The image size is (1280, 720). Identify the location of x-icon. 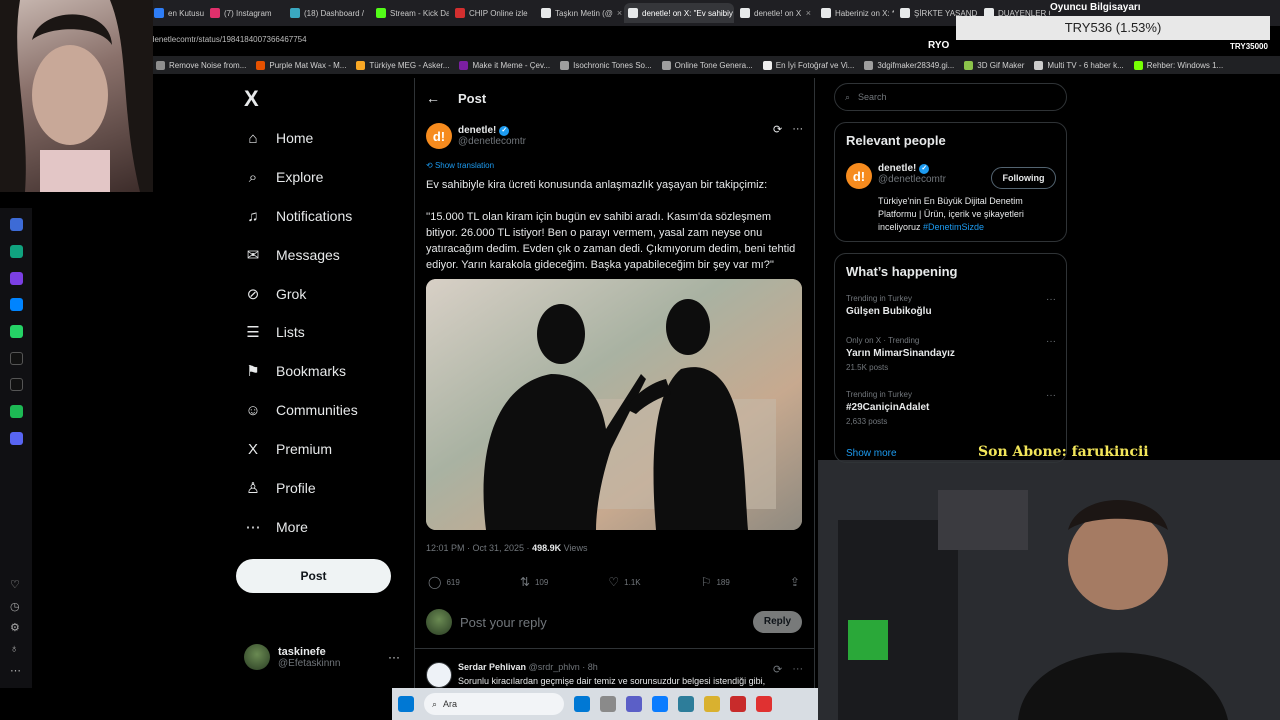
(16, 384).